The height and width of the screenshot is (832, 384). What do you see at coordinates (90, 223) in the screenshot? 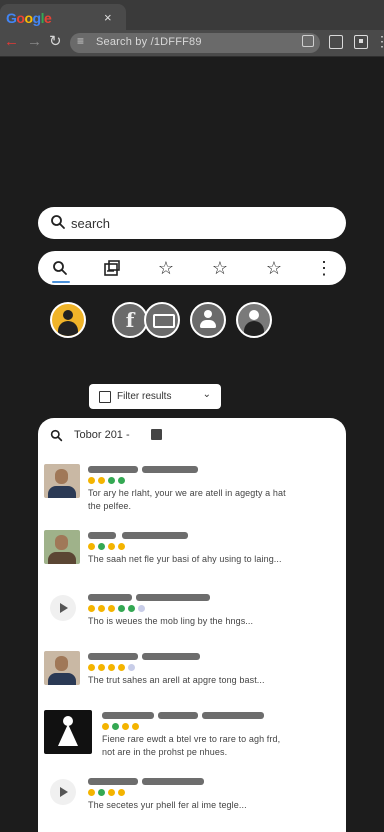
I see `search-input: search` at bounding box center [90, 223].